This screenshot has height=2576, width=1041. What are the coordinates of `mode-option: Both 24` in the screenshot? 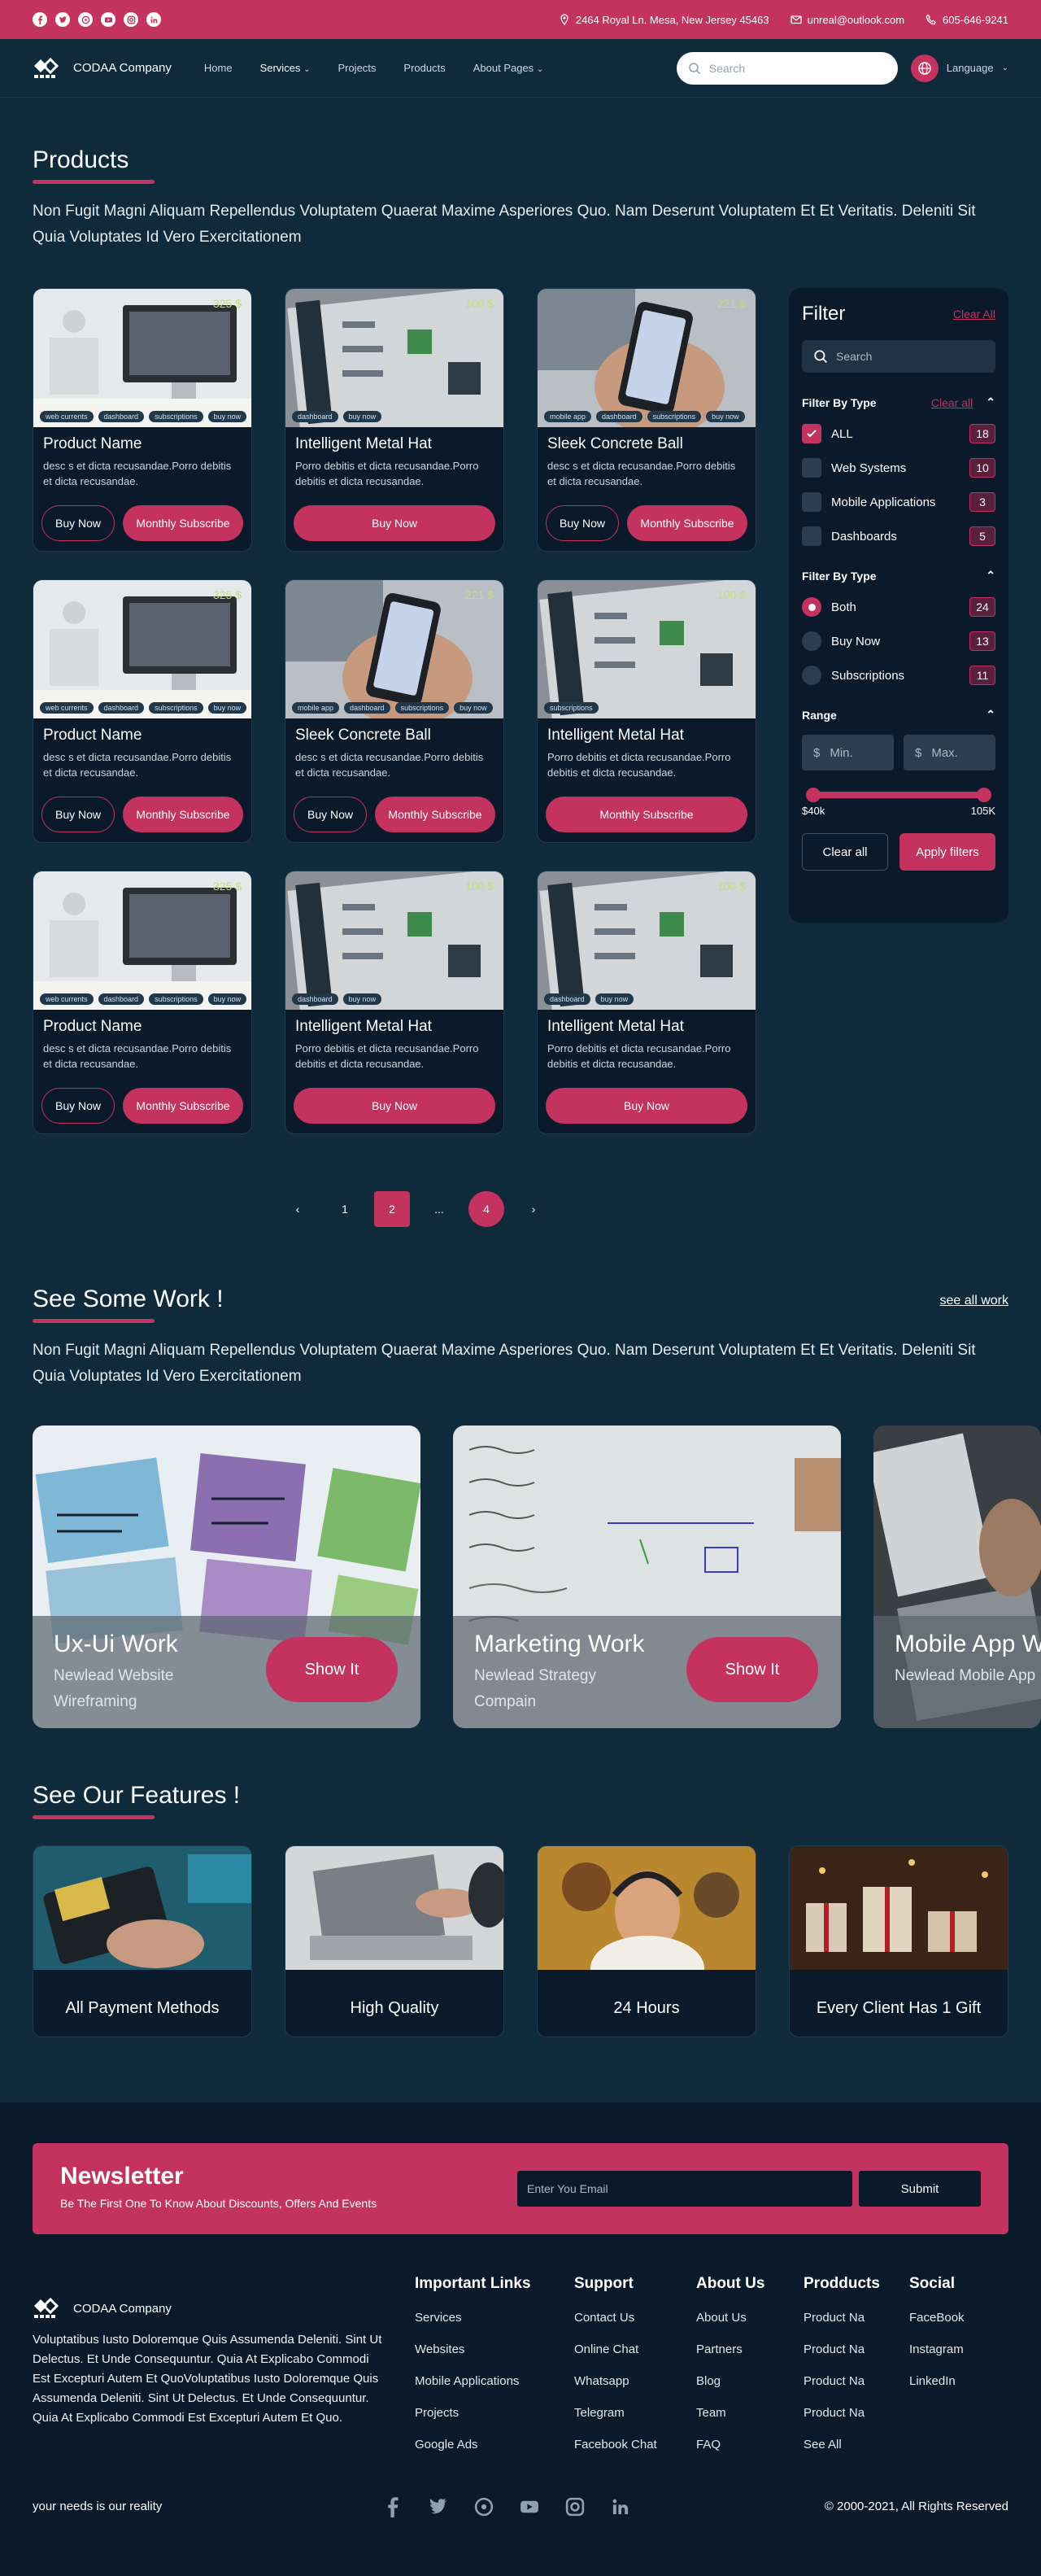 It's located at (898, 607).